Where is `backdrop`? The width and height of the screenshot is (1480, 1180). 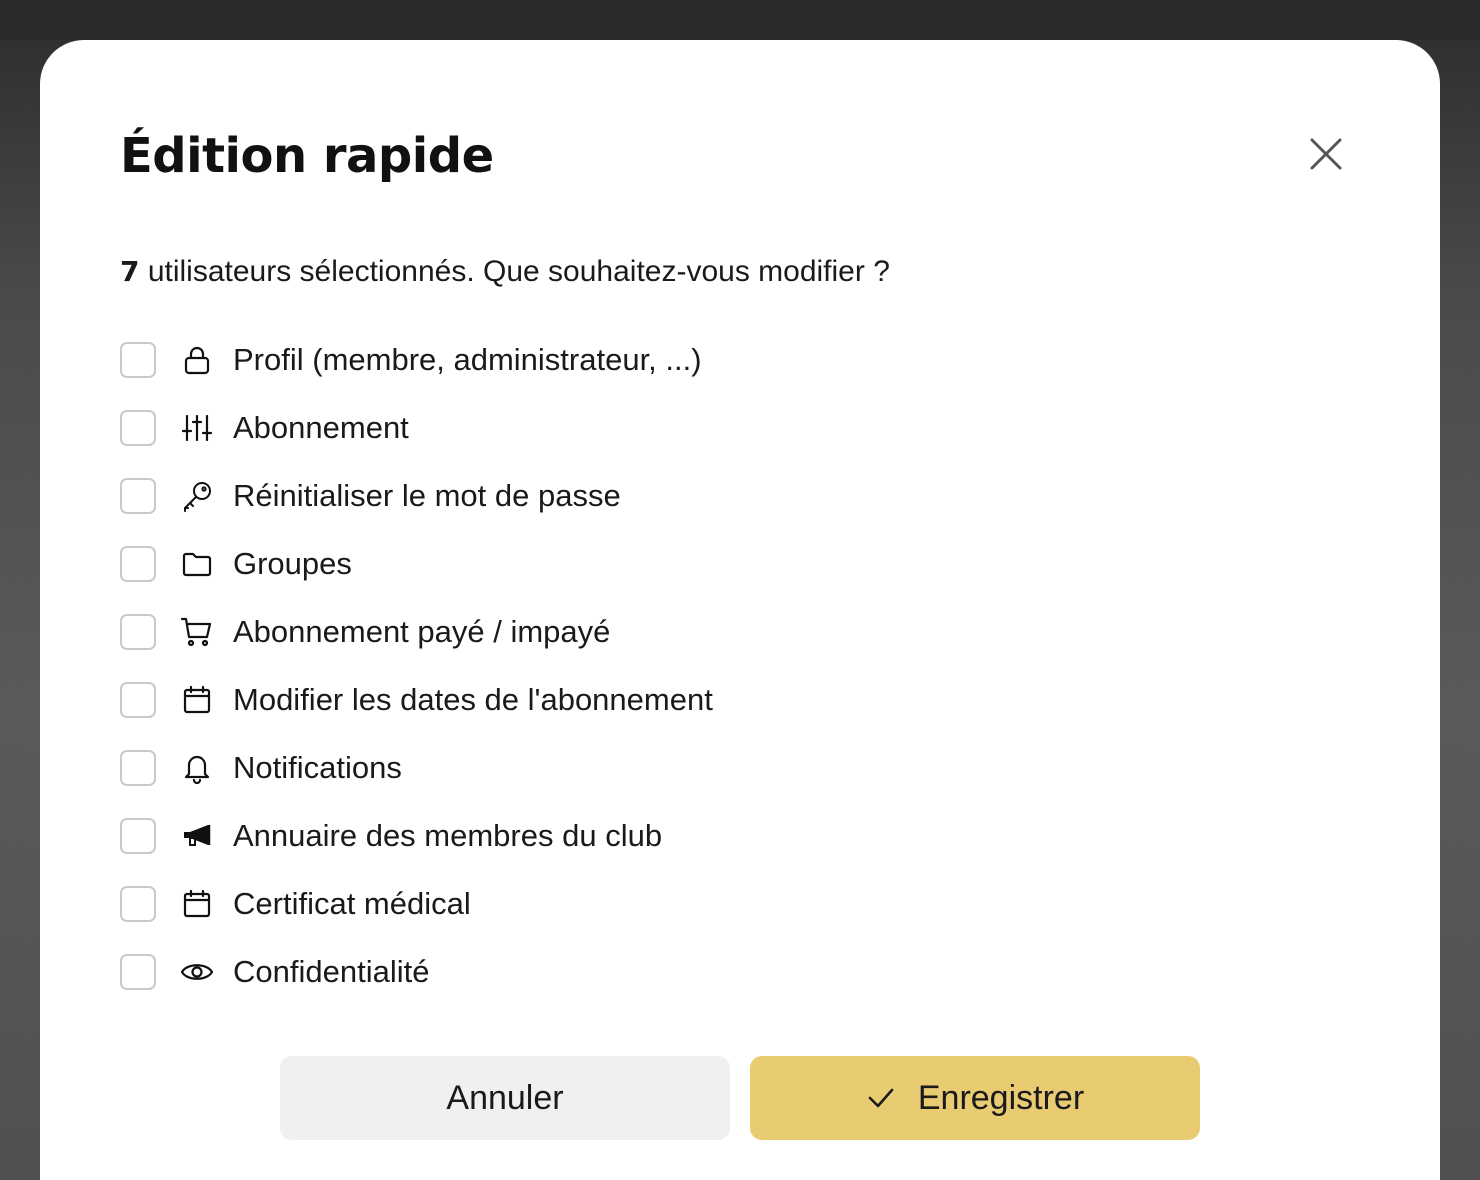
backdrop is located at coordinates (740, 20).